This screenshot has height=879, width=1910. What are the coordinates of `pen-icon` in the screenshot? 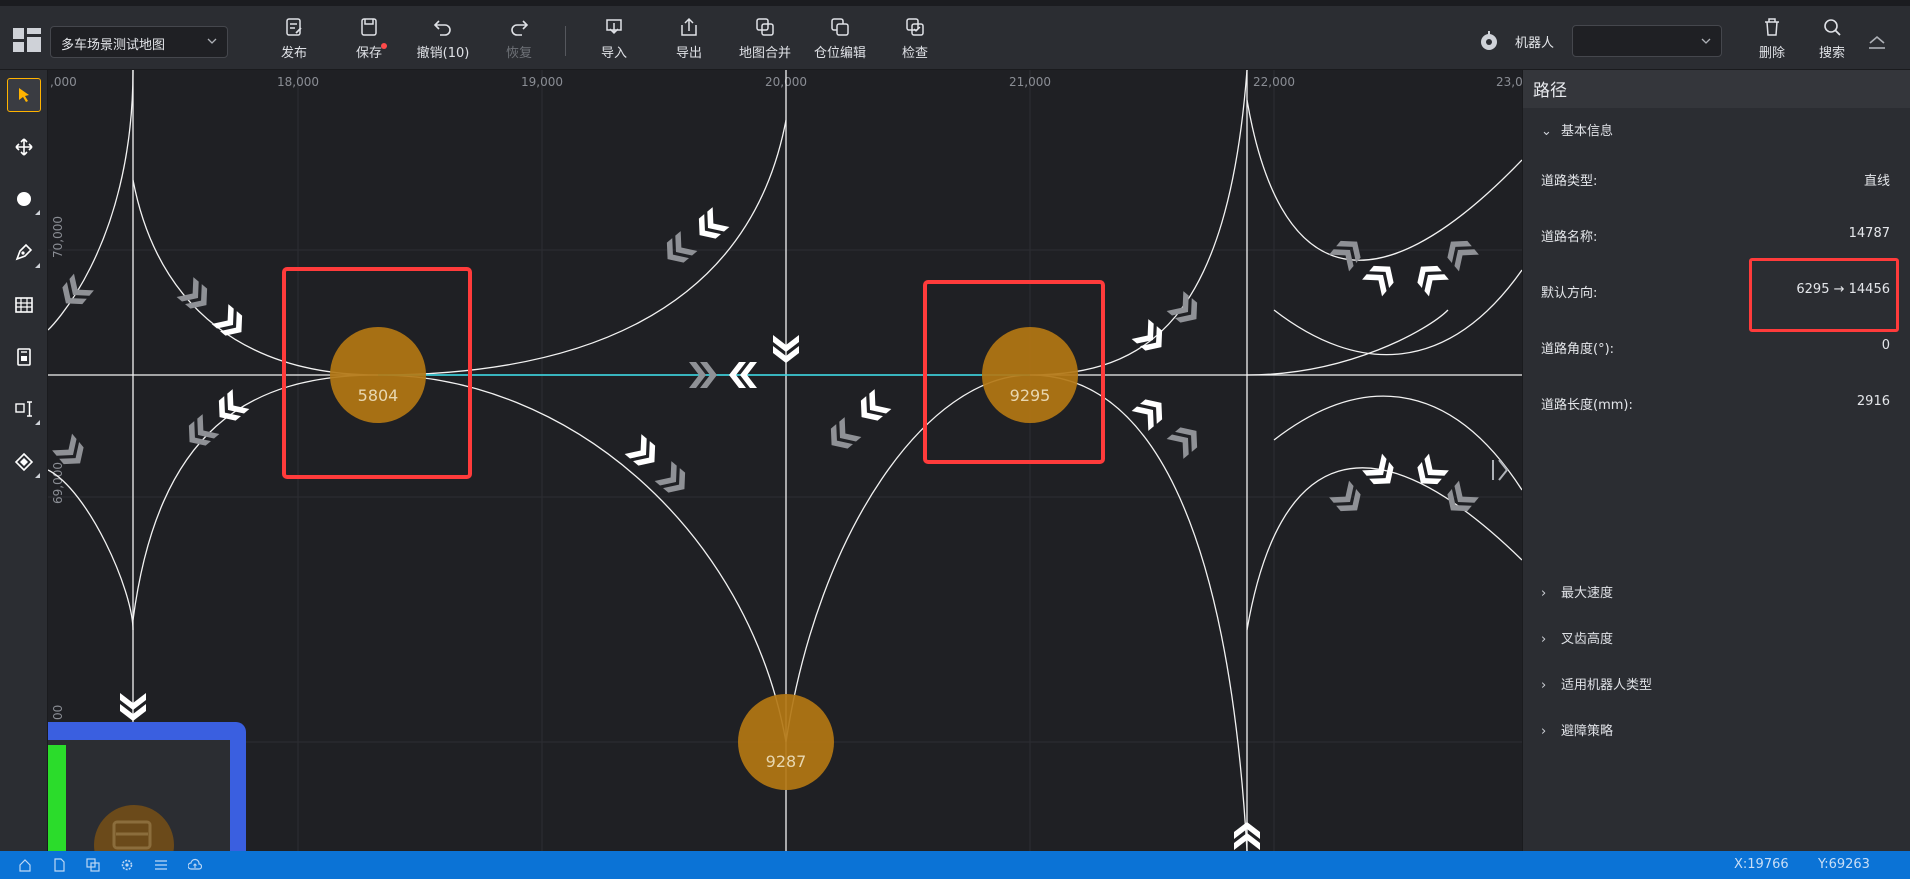 It's located at (24, 252).